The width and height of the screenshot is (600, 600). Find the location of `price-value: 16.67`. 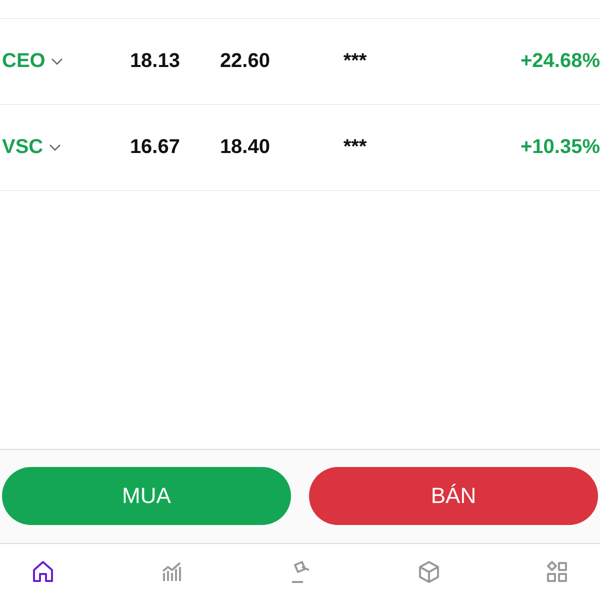

price-value: 16.67 is located at coordinates (154, 147).